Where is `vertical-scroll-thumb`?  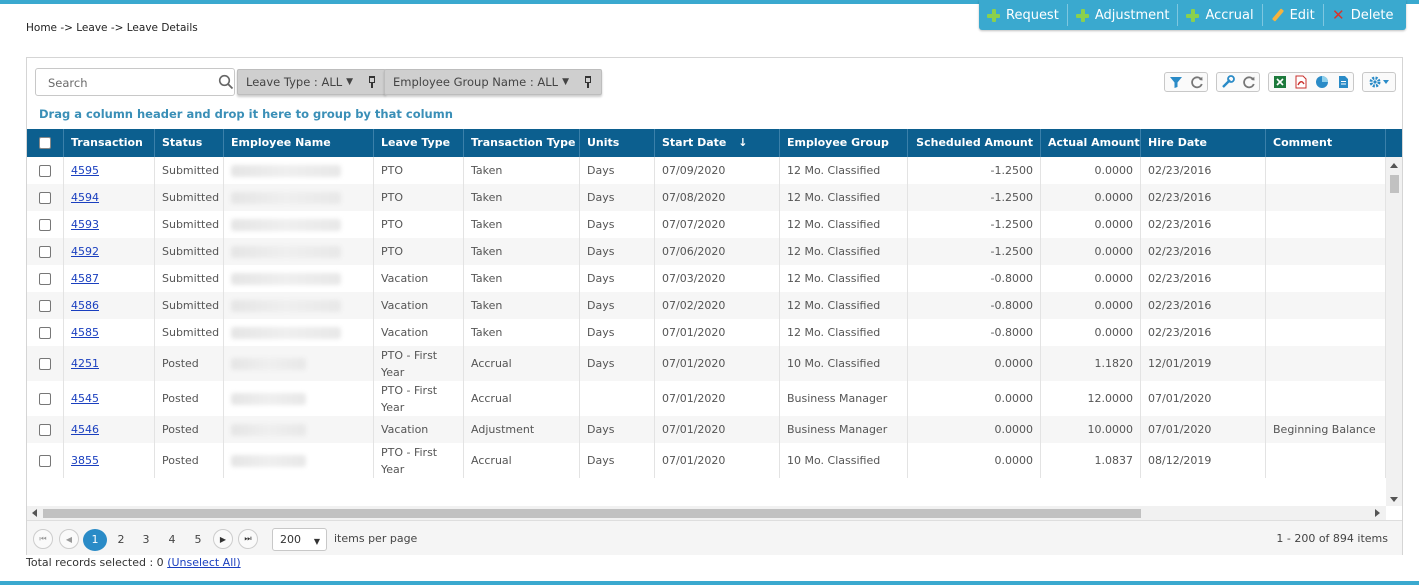 vertical-scroll-thumb is located at coordinates (1394, 184).